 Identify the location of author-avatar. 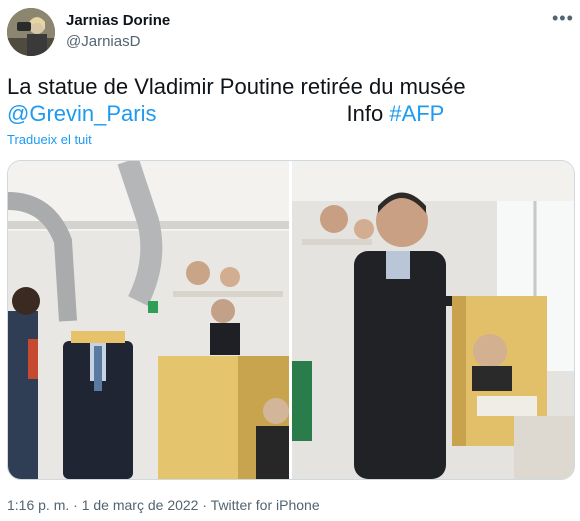
(31, 32).